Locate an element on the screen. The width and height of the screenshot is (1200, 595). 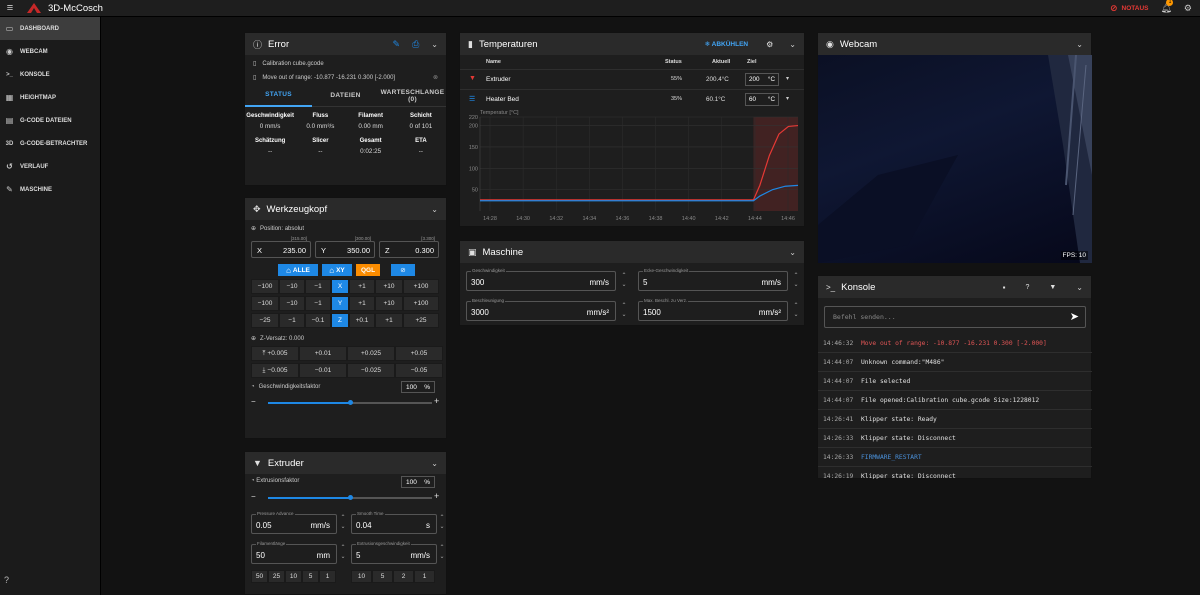
jog-y-4: +1 is located at coordinates (362, 303).